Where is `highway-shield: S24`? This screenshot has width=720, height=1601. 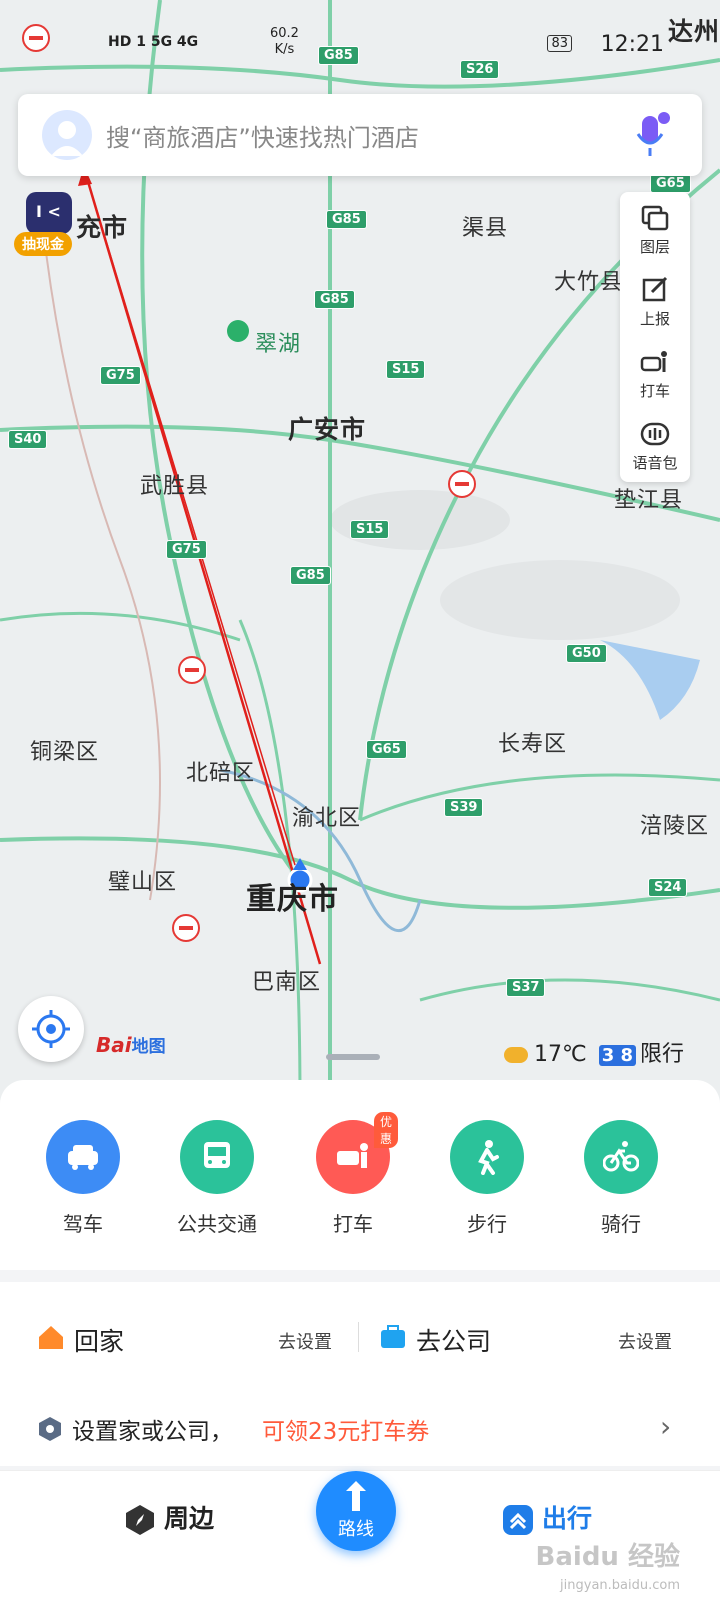 highway-shield: S24 is located at coordinates (668, 887).